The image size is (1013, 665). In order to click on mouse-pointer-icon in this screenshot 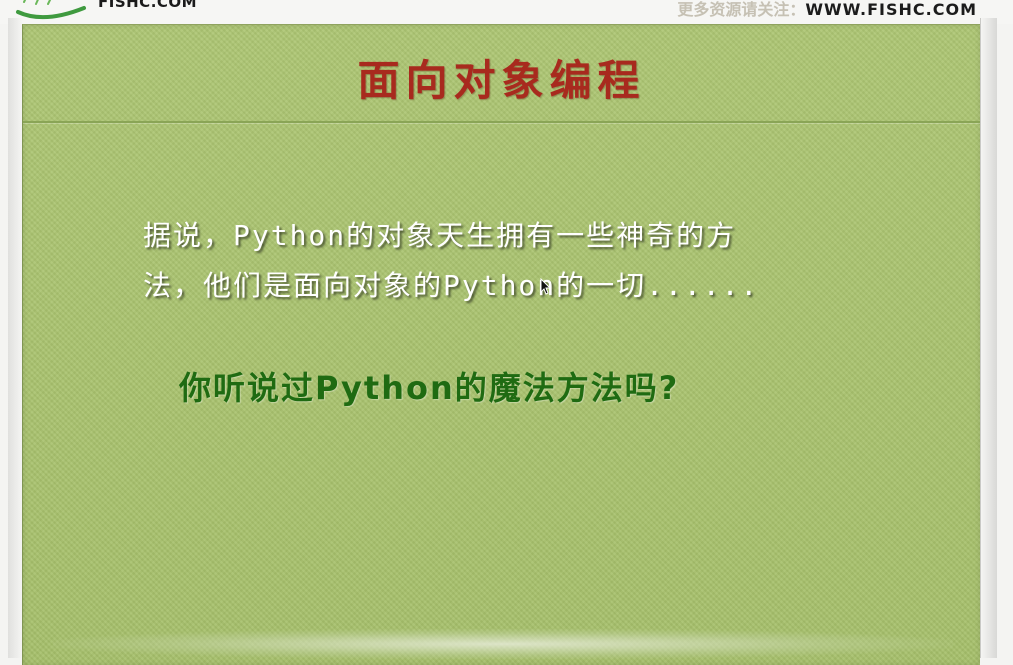, I will do `click(546, 286)`.